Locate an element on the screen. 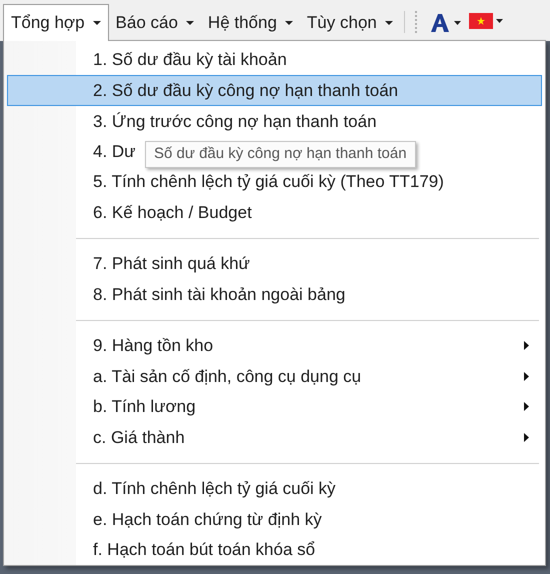  menu-item: 7. Phát sinh quá khứ is located at coordinates (274, 264).